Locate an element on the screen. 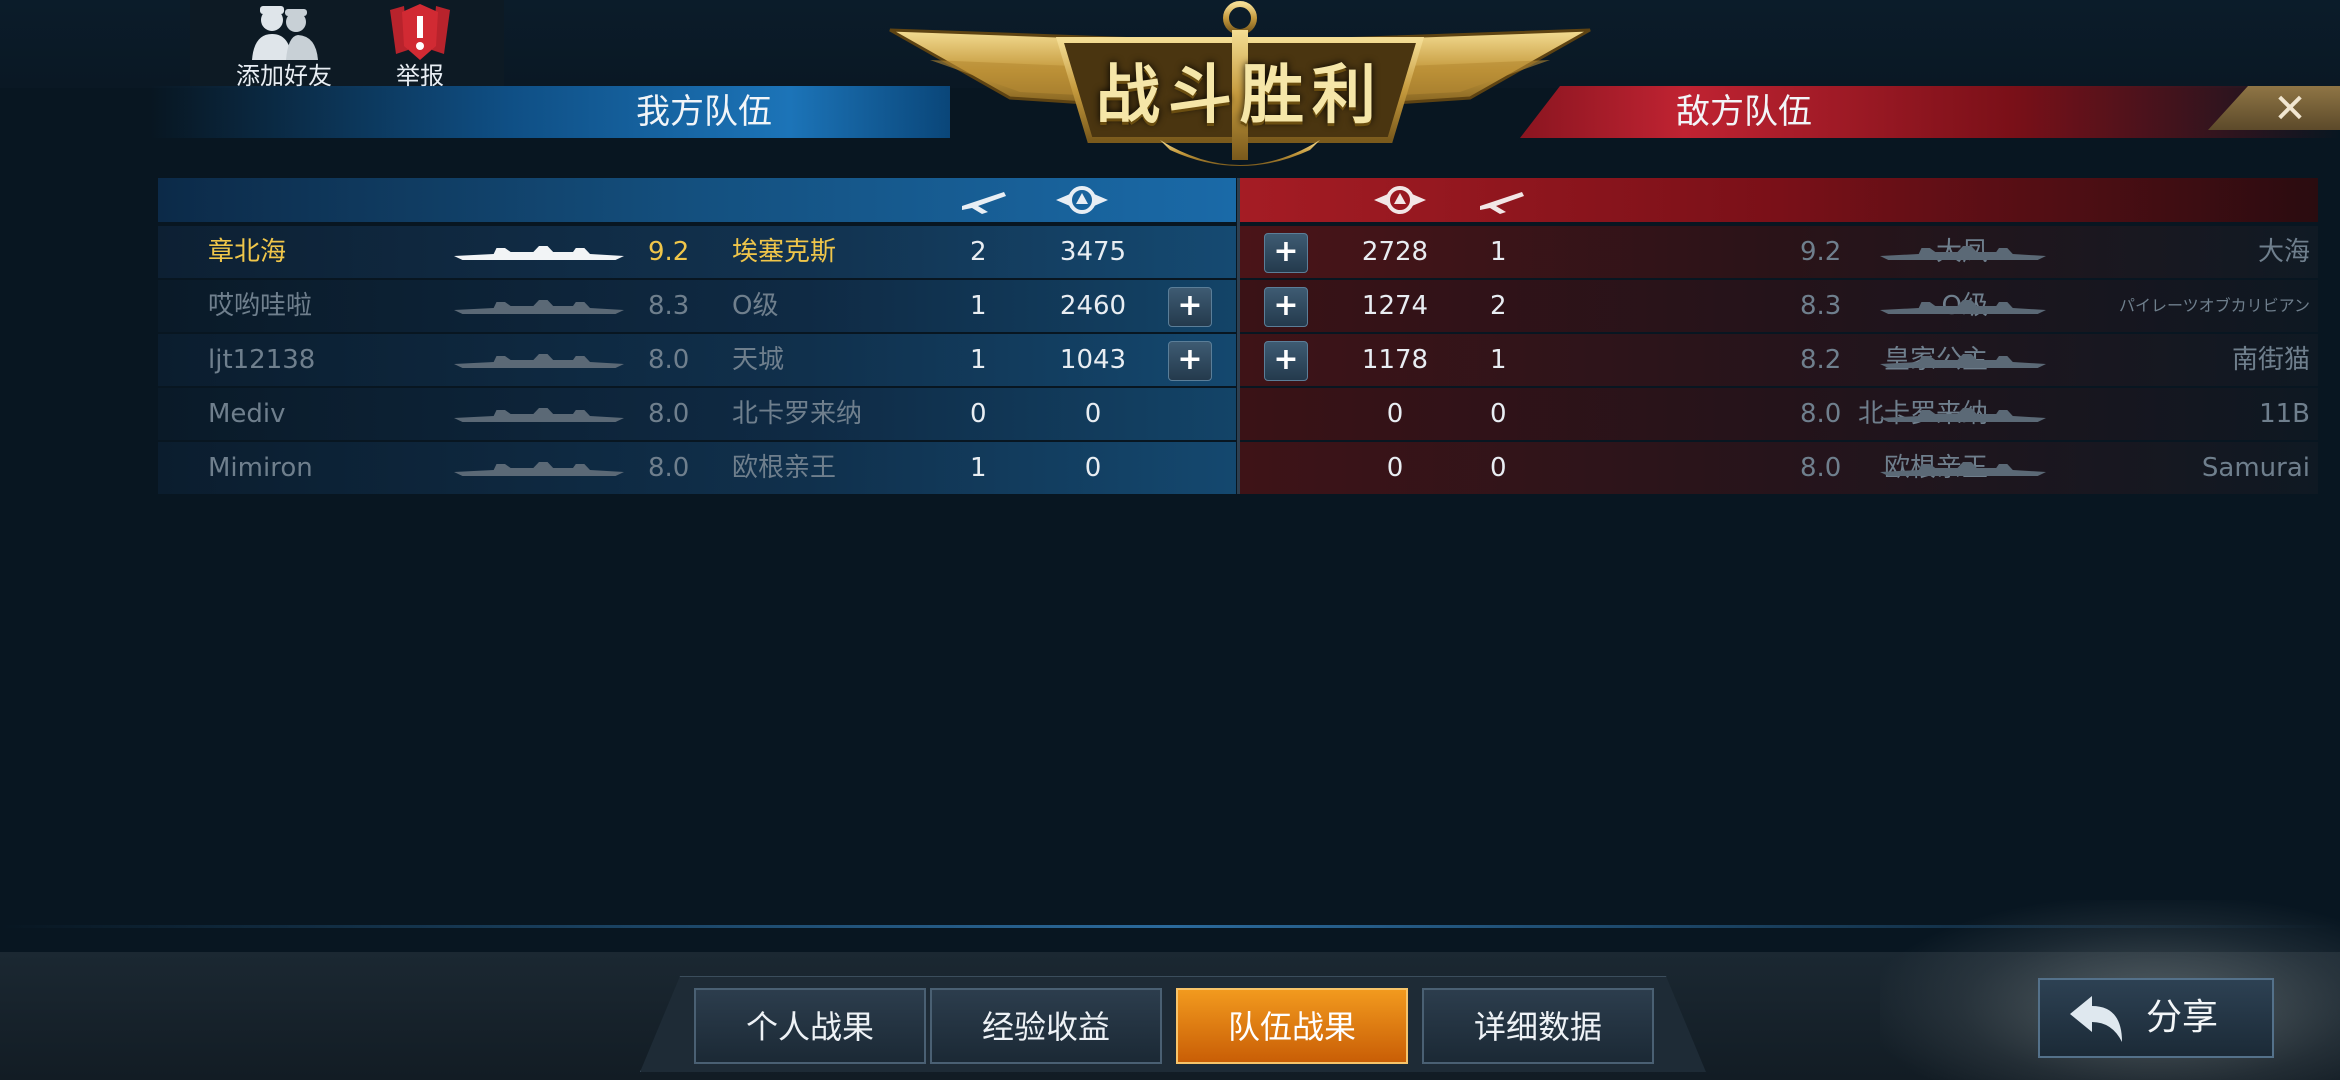 The height and width of the screenshot is (1080, 2340). enemy-row: +27281大凤9.2大海 is located at coordinates (1779, 252).